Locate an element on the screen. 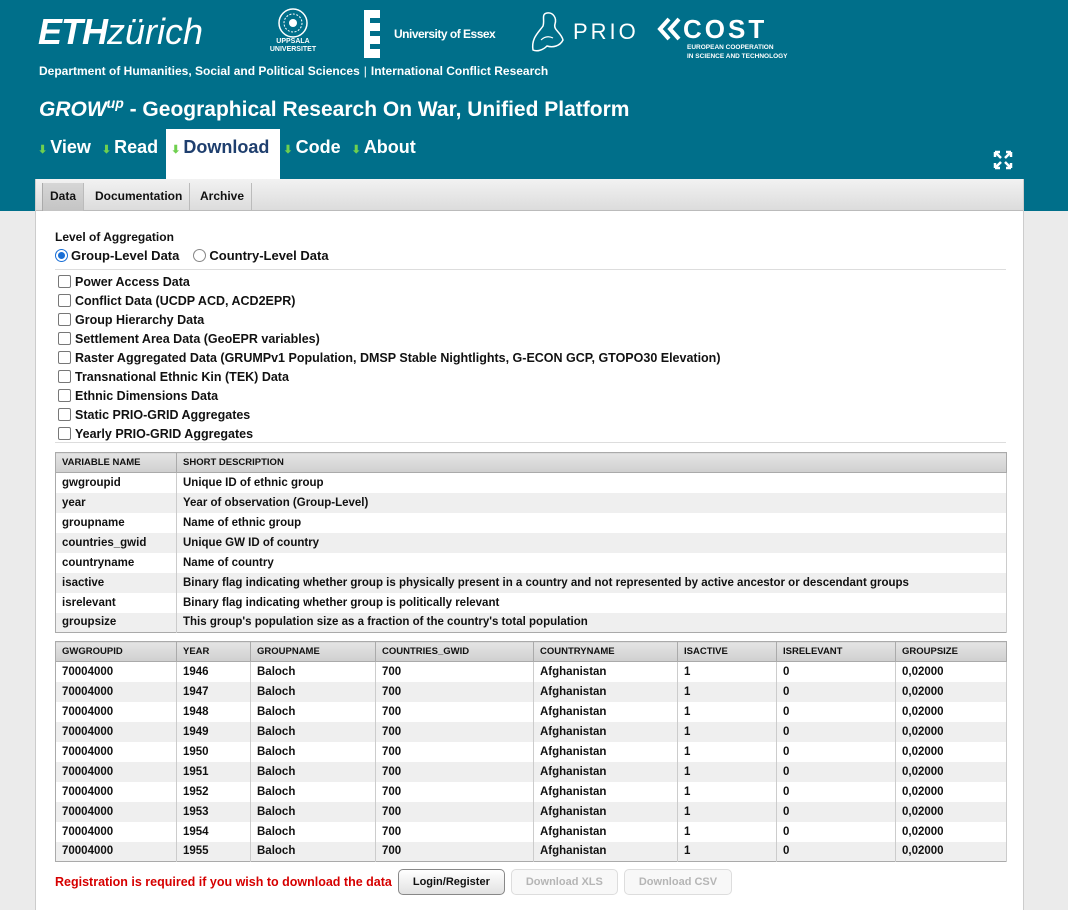  variable-name: countries_gwid is located at coordinates (116, 542).